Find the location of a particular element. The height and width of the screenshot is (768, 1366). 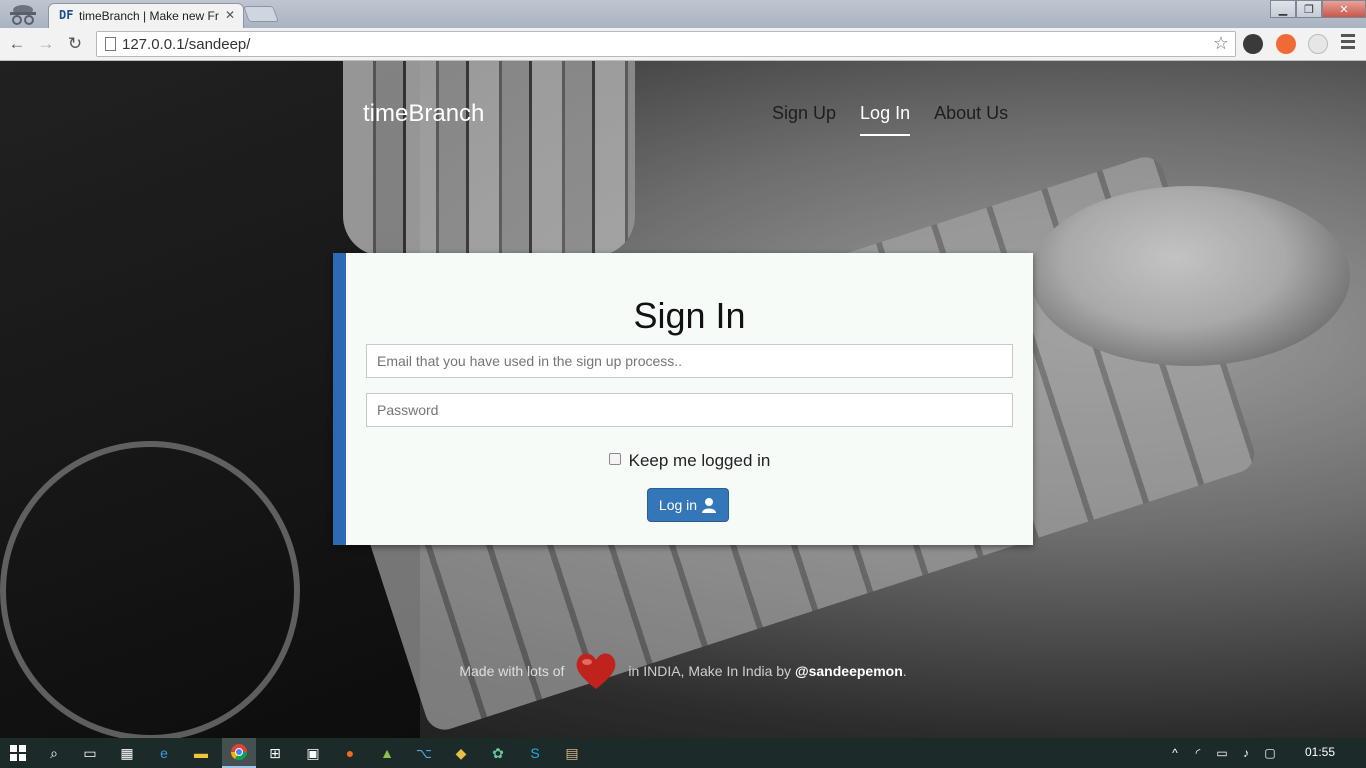

tab-title: timeBranch | Make new Fr is located at coordinates (149, 16).